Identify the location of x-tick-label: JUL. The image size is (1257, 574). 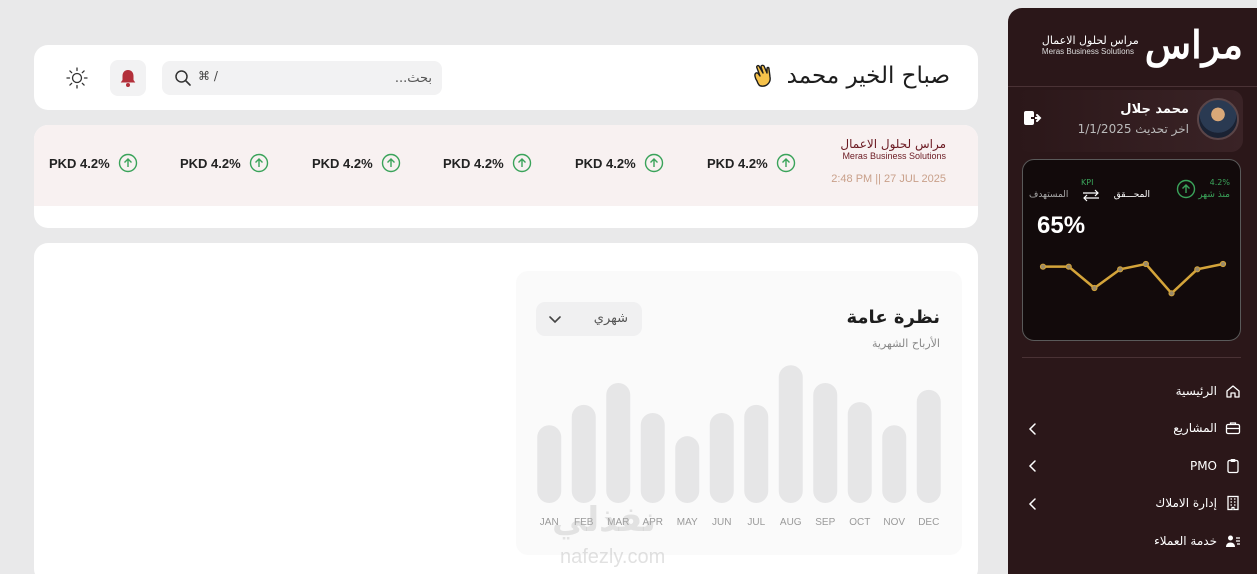
(756, 522).